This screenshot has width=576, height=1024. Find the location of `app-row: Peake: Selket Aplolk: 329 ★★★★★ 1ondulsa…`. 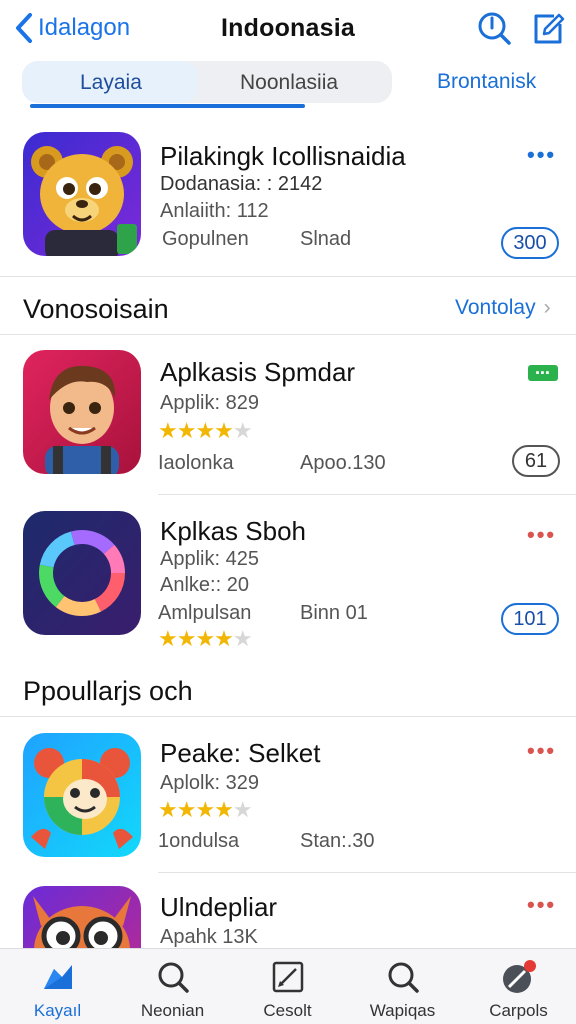

app-row: Peake: Selket Aplolk: 329 ★★★★★ 1ondulsa… is located at coordinates (288, 800).